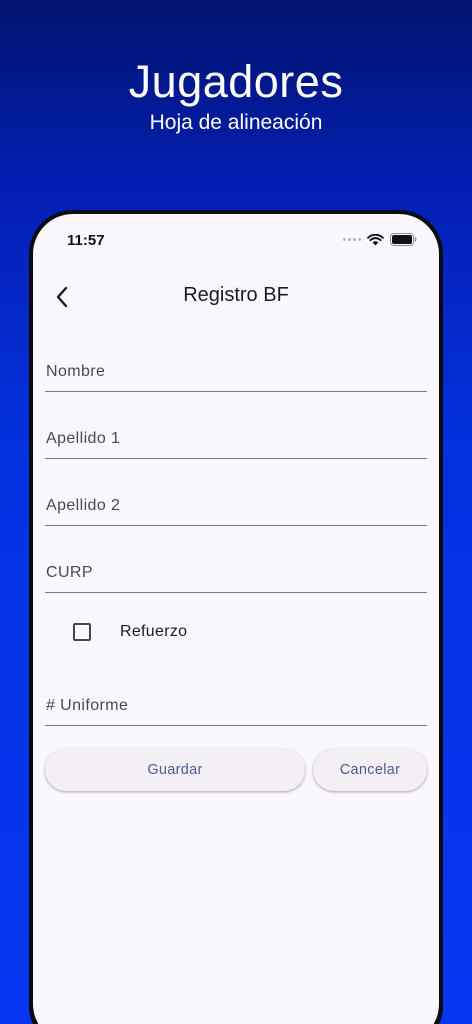 The height and width of the screenshot is (1024, 472). I want to click on curp-input, so click(236, 567).